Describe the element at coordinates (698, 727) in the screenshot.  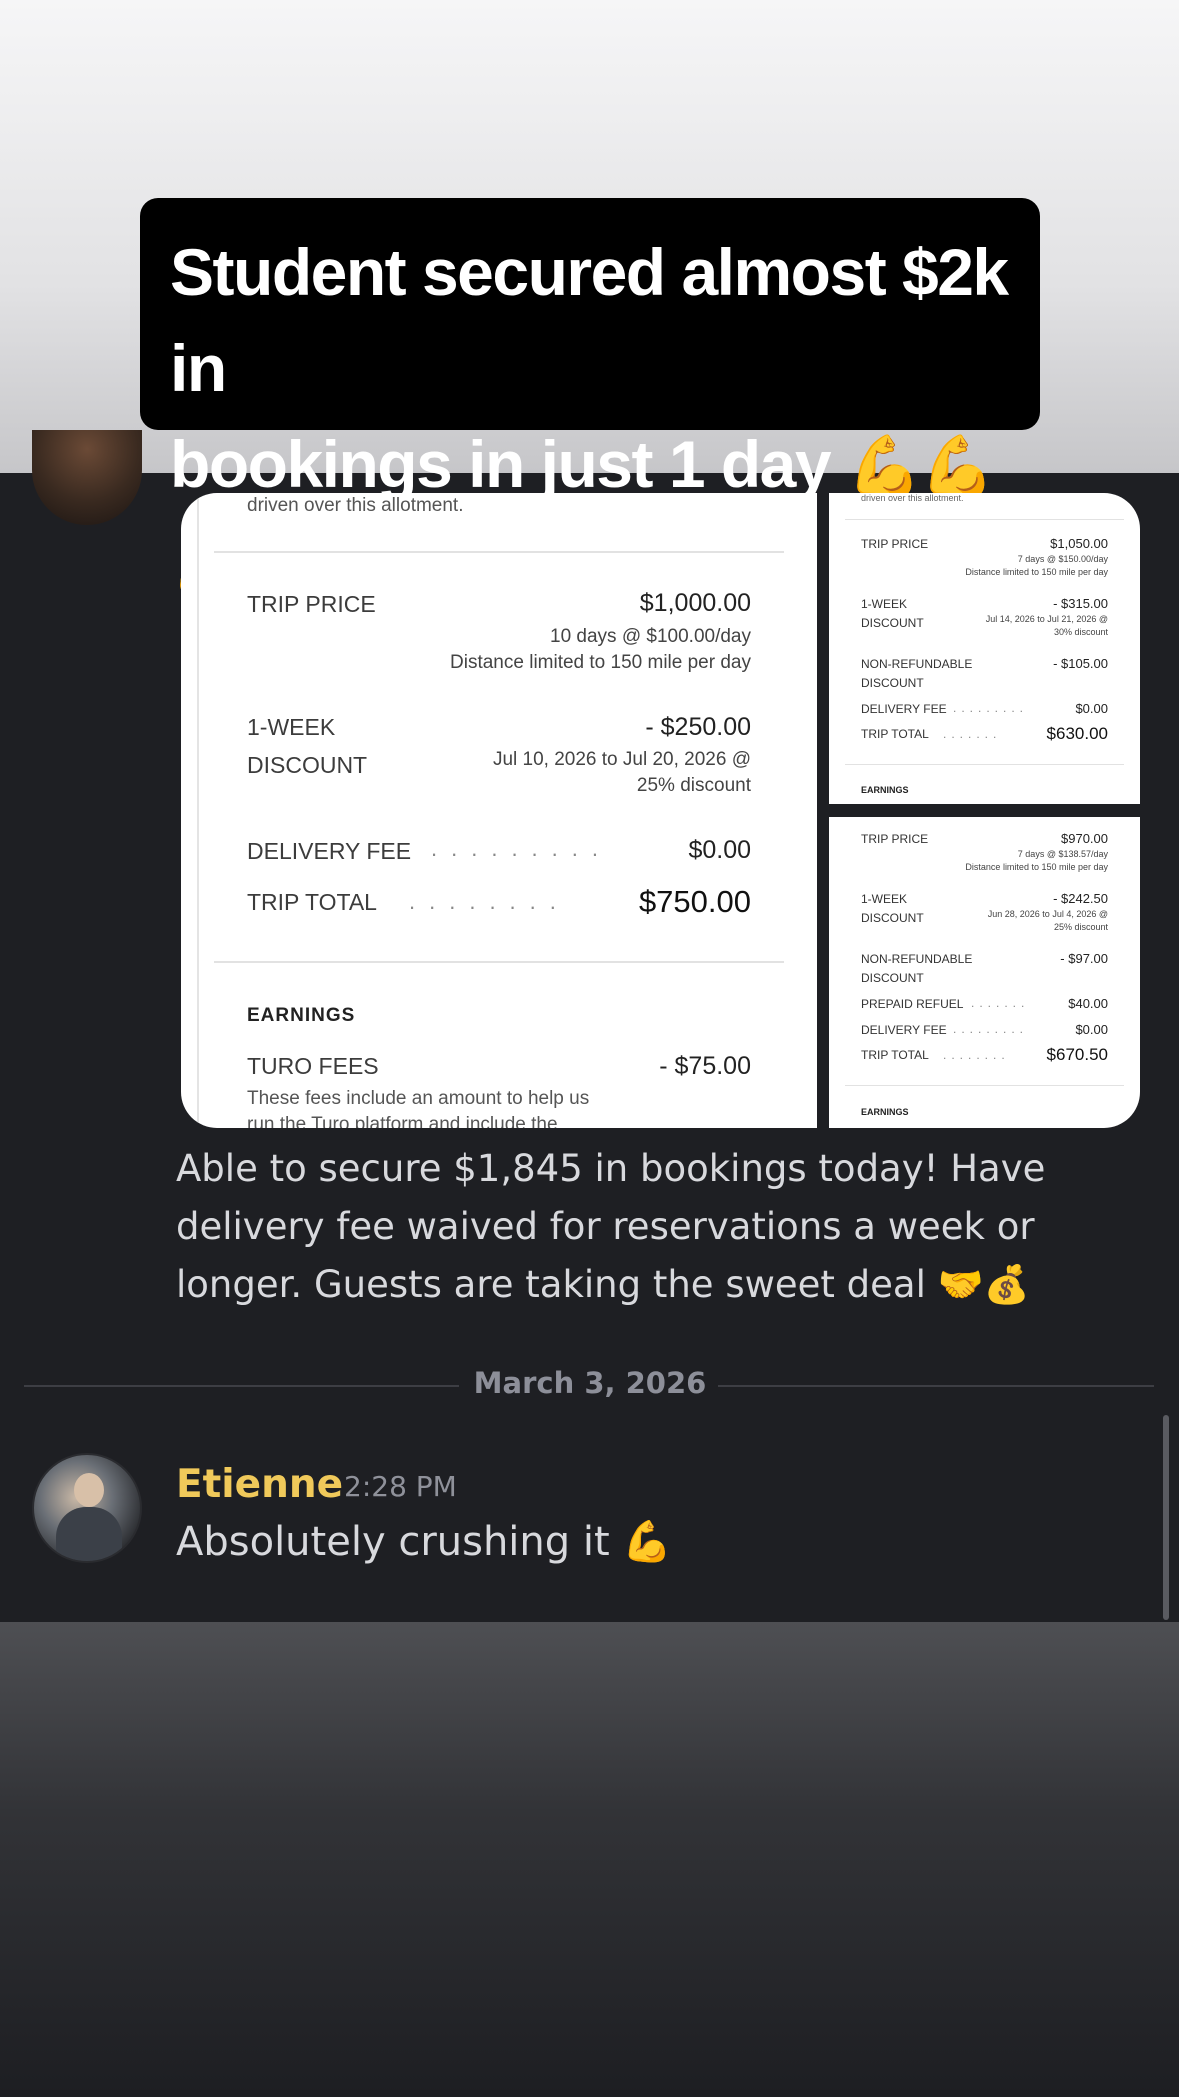
I see `discount-amount: - $250.00` at that location.